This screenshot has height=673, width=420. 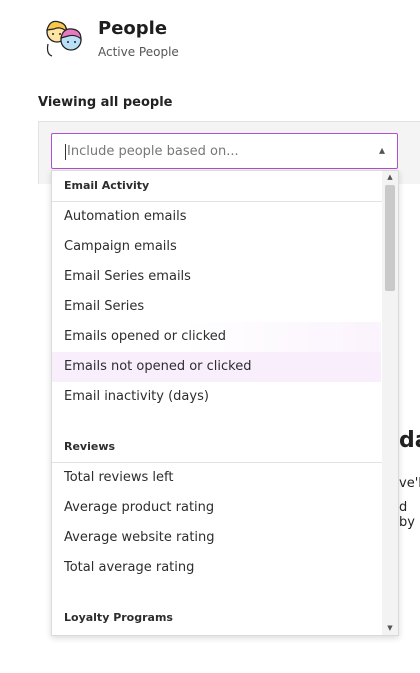 What do you see at coordinates (216, 478) in the screenshot?
I see `option-total-reviews-left: Total reviews left` at bounding box center [216, 478].